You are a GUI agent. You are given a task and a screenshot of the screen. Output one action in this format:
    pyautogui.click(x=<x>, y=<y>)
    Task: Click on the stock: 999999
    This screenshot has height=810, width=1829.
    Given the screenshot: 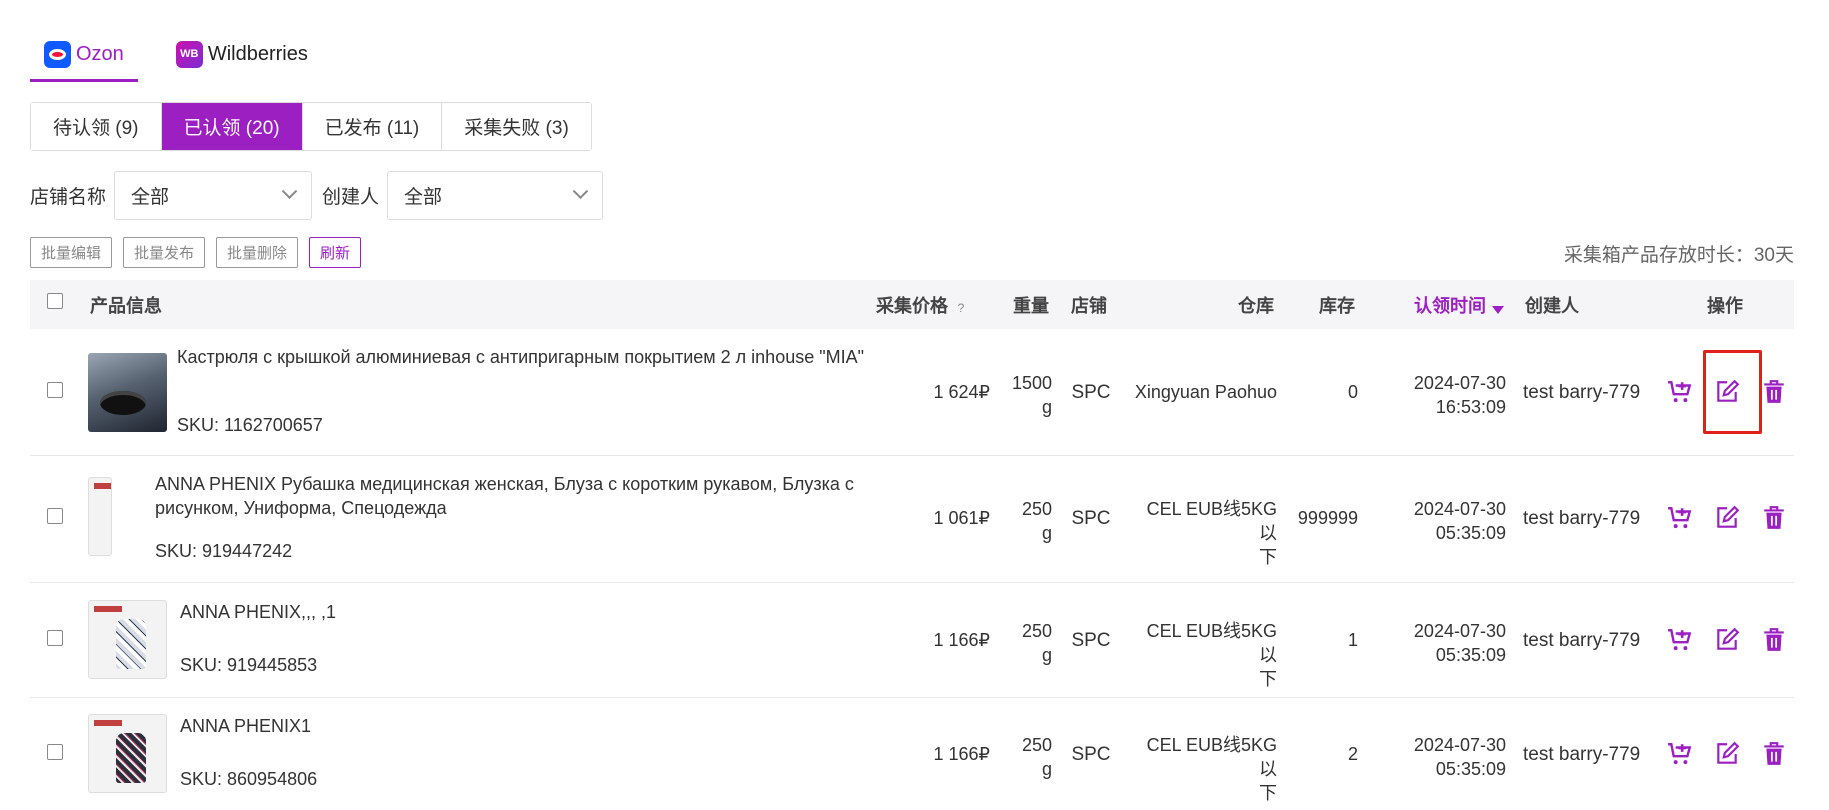 What is the action you would take?
    pyautogui.click(x=1327, y=518)
    